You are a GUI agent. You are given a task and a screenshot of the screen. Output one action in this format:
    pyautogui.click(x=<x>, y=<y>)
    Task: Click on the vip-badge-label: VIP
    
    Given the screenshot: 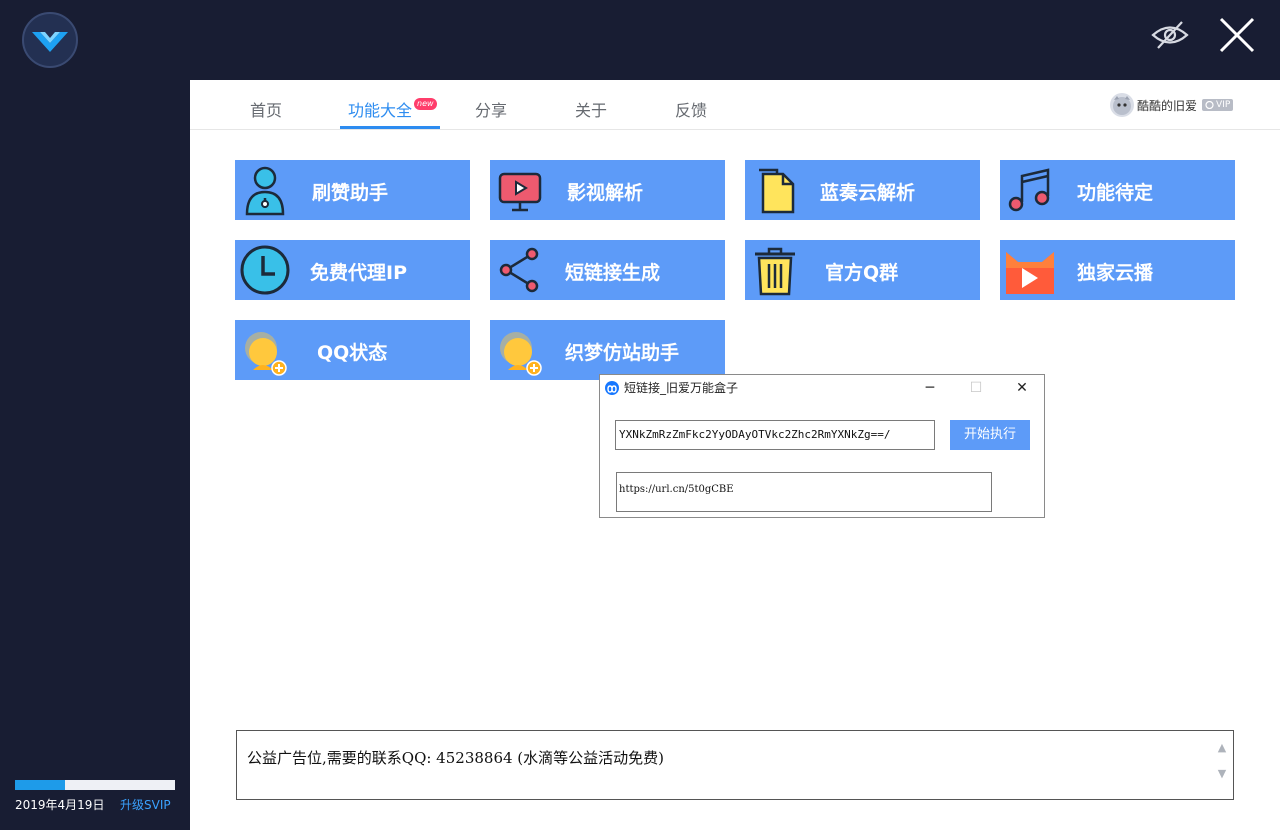 What is the action you would take?
    pyautogui.click(x=1223, y=105)
    